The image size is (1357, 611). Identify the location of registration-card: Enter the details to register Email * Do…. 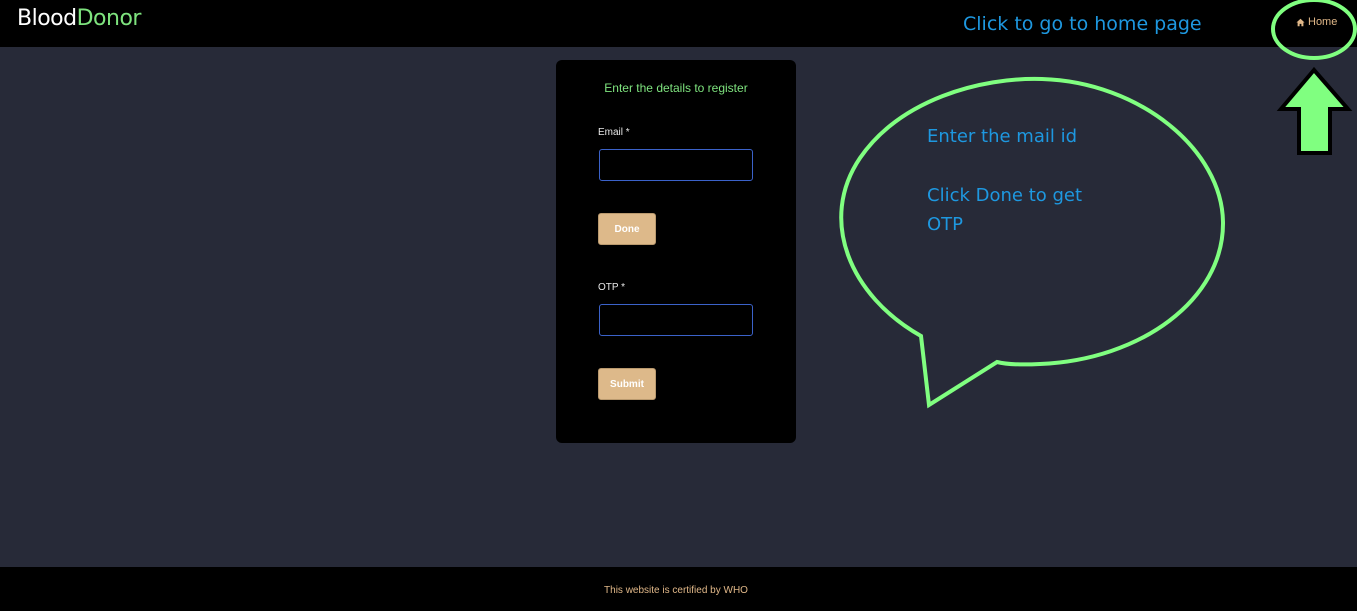
(676, 251).